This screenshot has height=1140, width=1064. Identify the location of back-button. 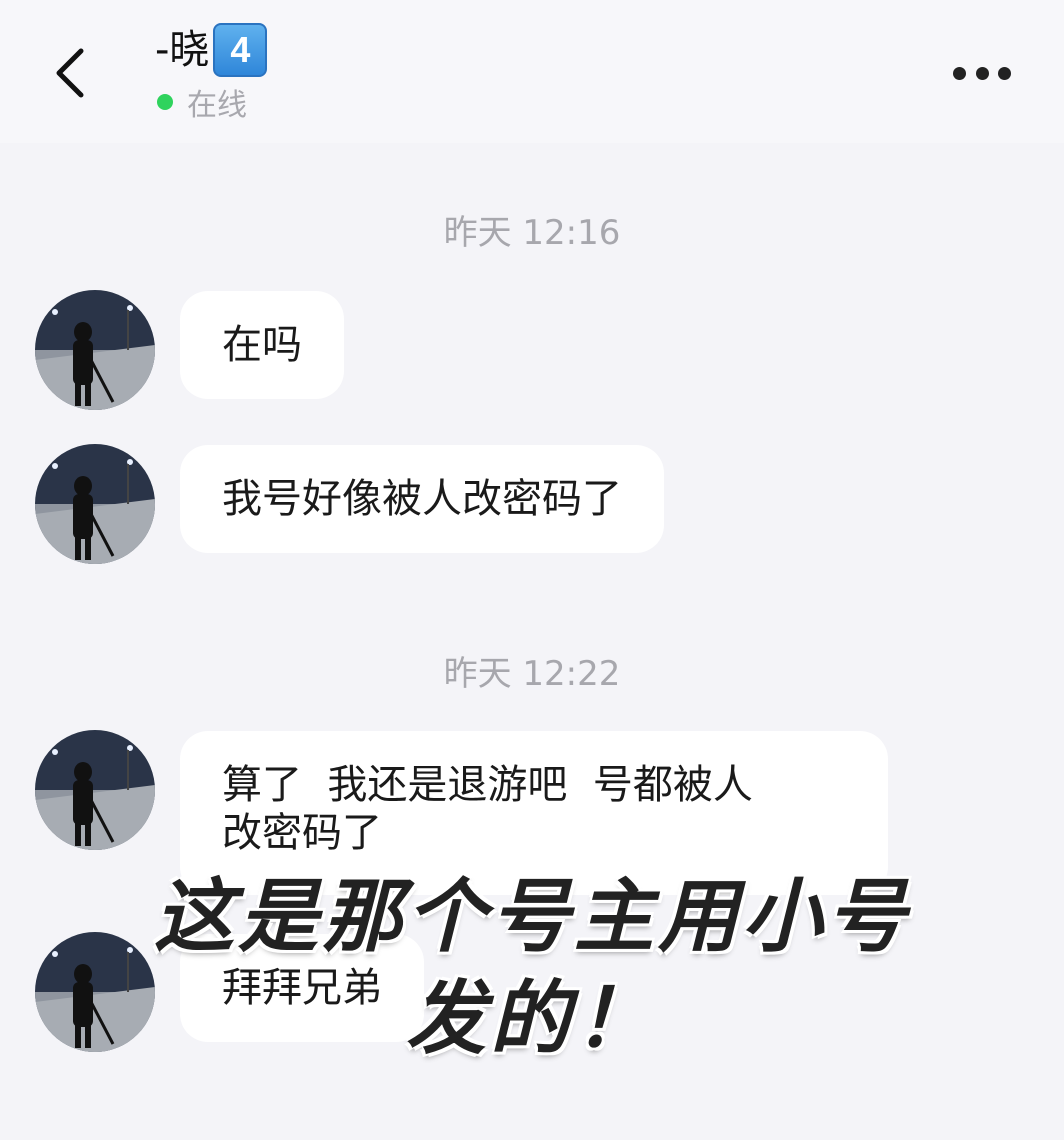
(70, 73).